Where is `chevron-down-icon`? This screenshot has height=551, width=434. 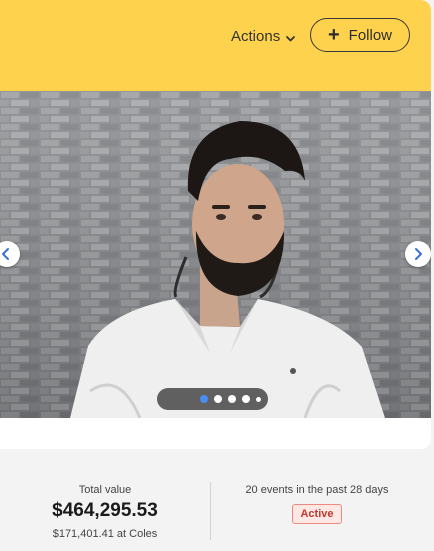 chevron-down-icon is located at coordinates (290, 36).